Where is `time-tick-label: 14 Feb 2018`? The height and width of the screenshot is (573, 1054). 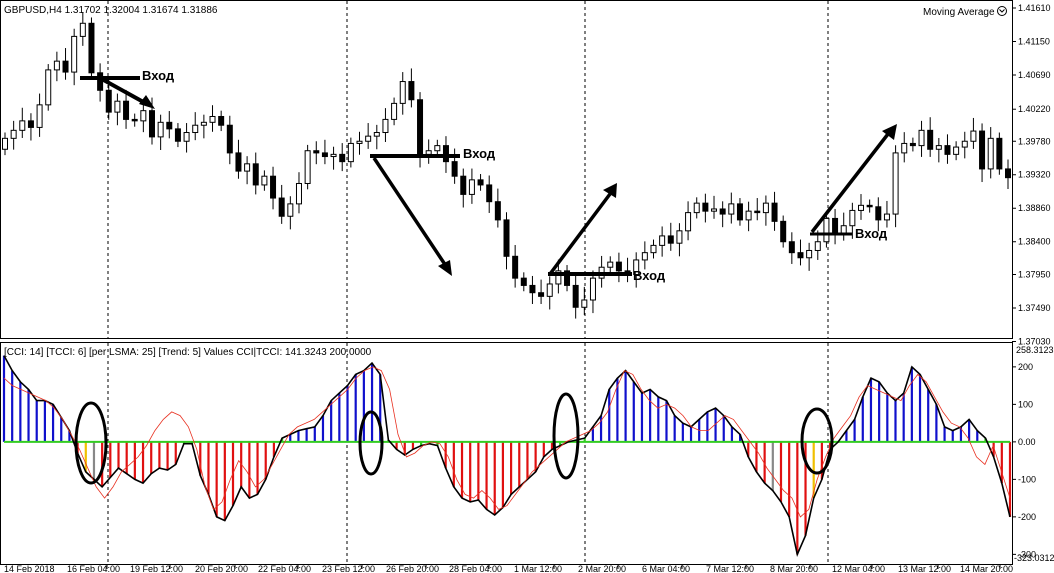 time-tick-label: 14 Feb 2018 is located at coordinates (29, 568).